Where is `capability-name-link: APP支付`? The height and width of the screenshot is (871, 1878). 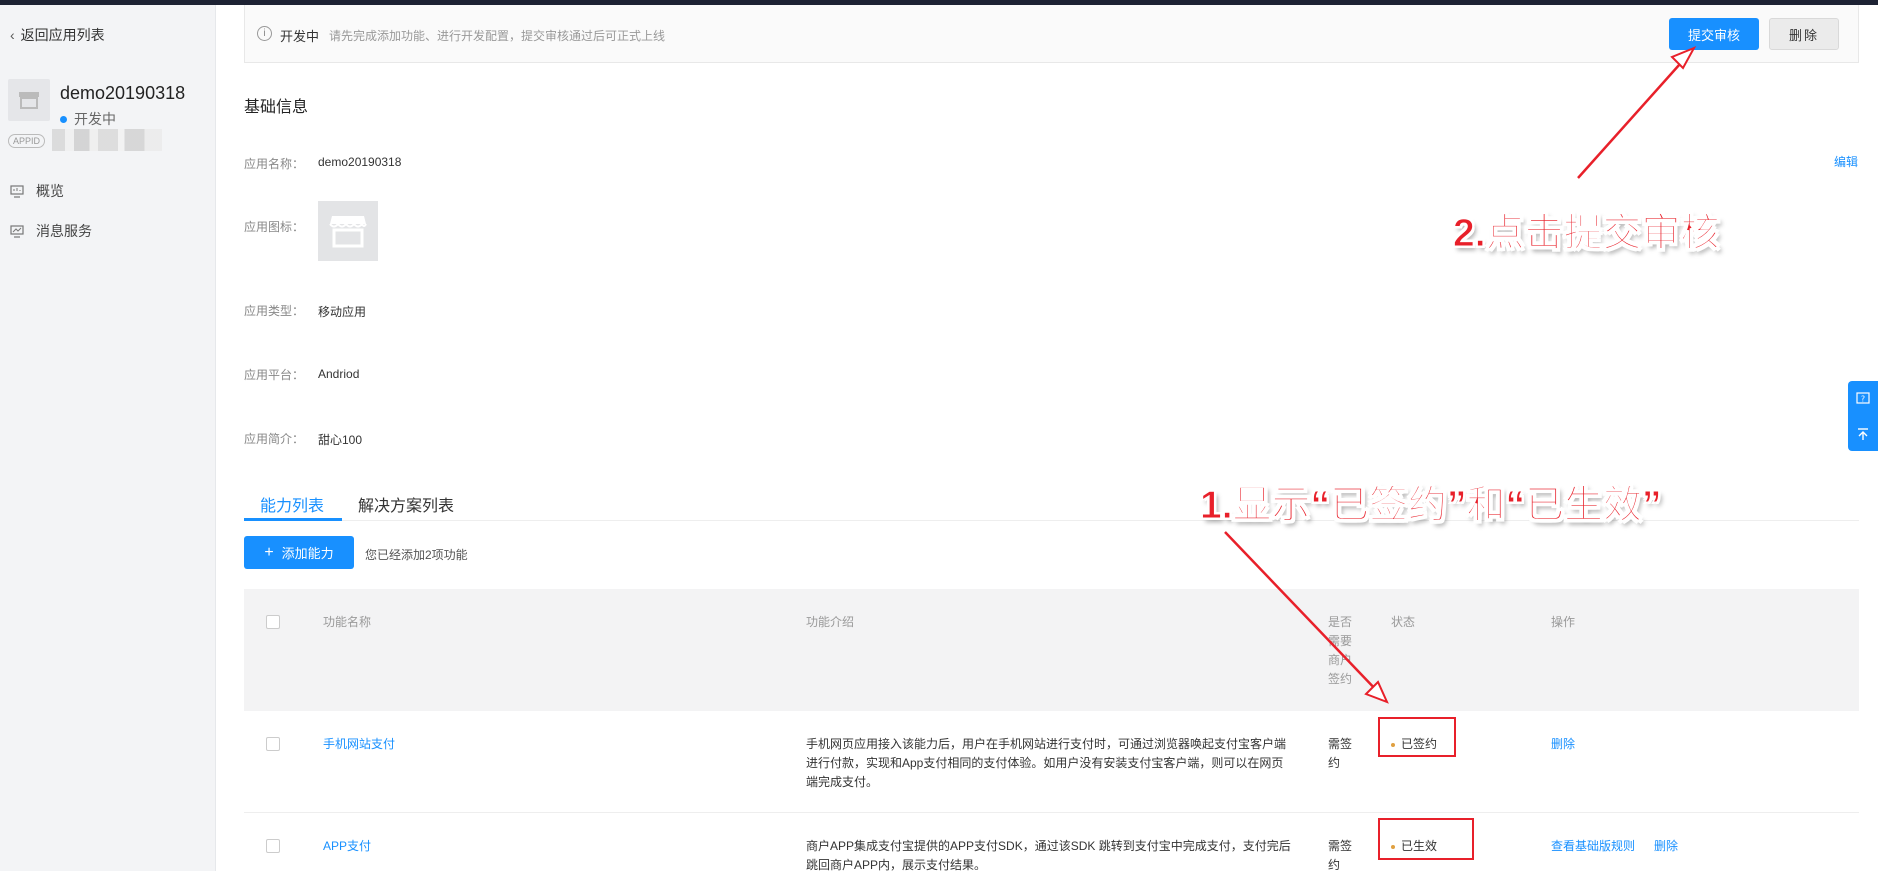
capability-name-link: APP支付 is located at coordinates (347, 846).